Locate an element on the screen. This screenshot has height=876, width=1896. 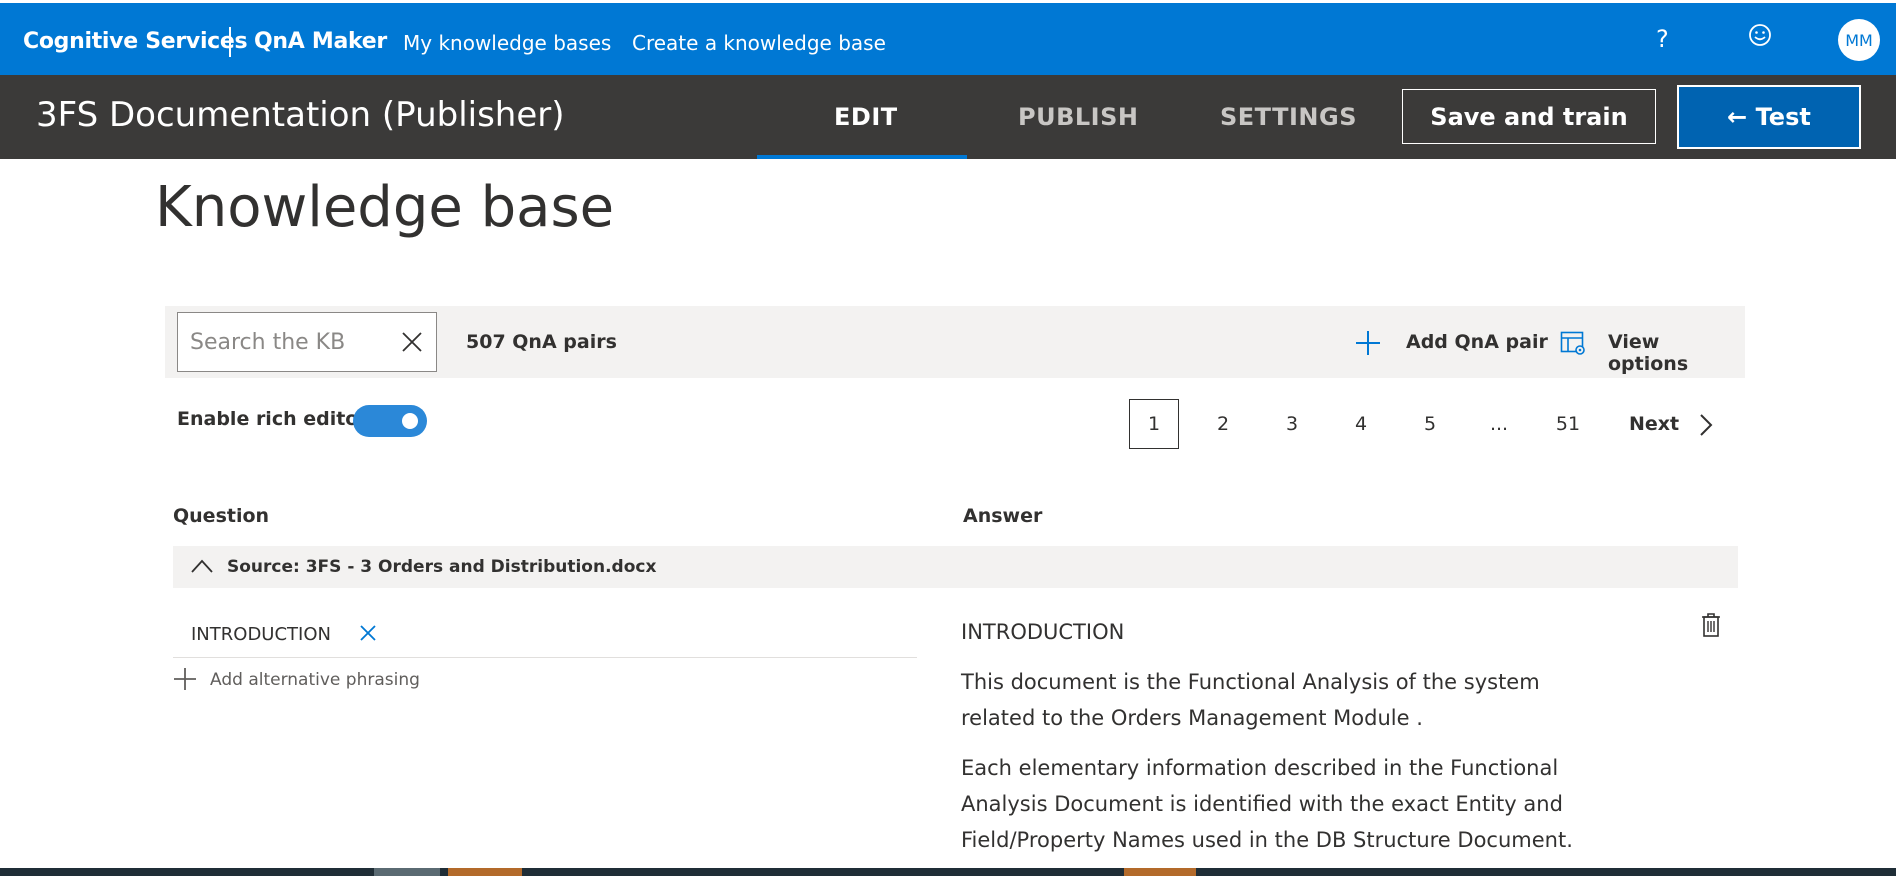
clear-search-icon is located at coordinates (412, 342).